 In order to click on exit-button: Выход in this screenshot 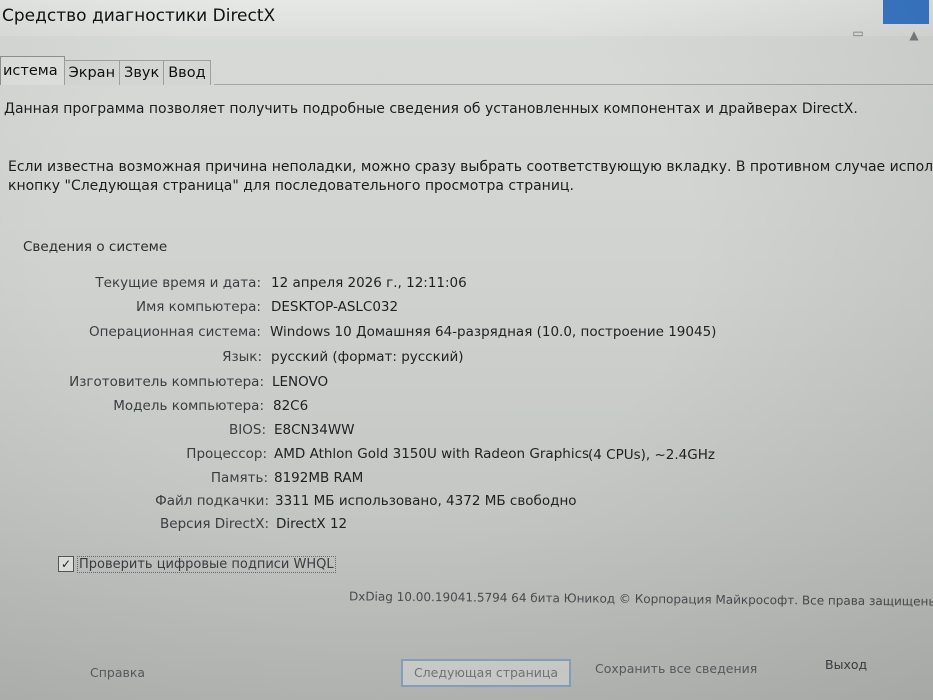, I will do `click(846, 664)`.